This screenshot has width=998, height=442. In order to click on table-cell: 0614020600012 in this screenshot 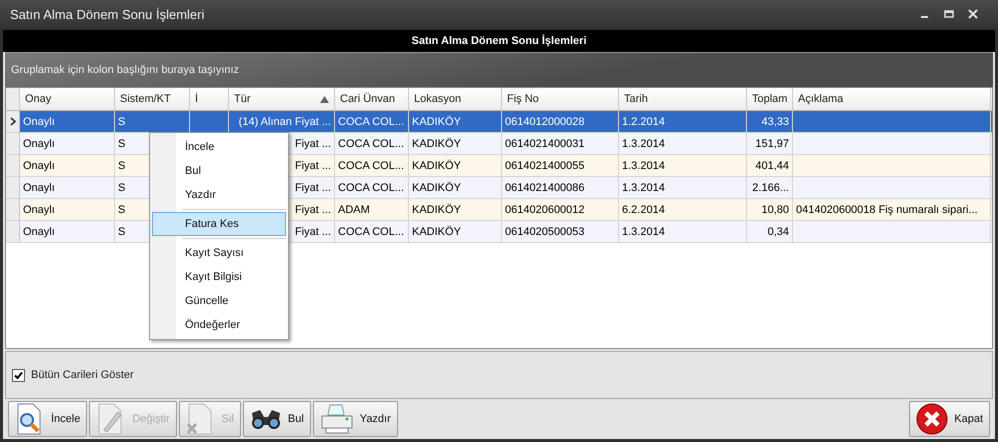, I will do `click(545, 210)`.